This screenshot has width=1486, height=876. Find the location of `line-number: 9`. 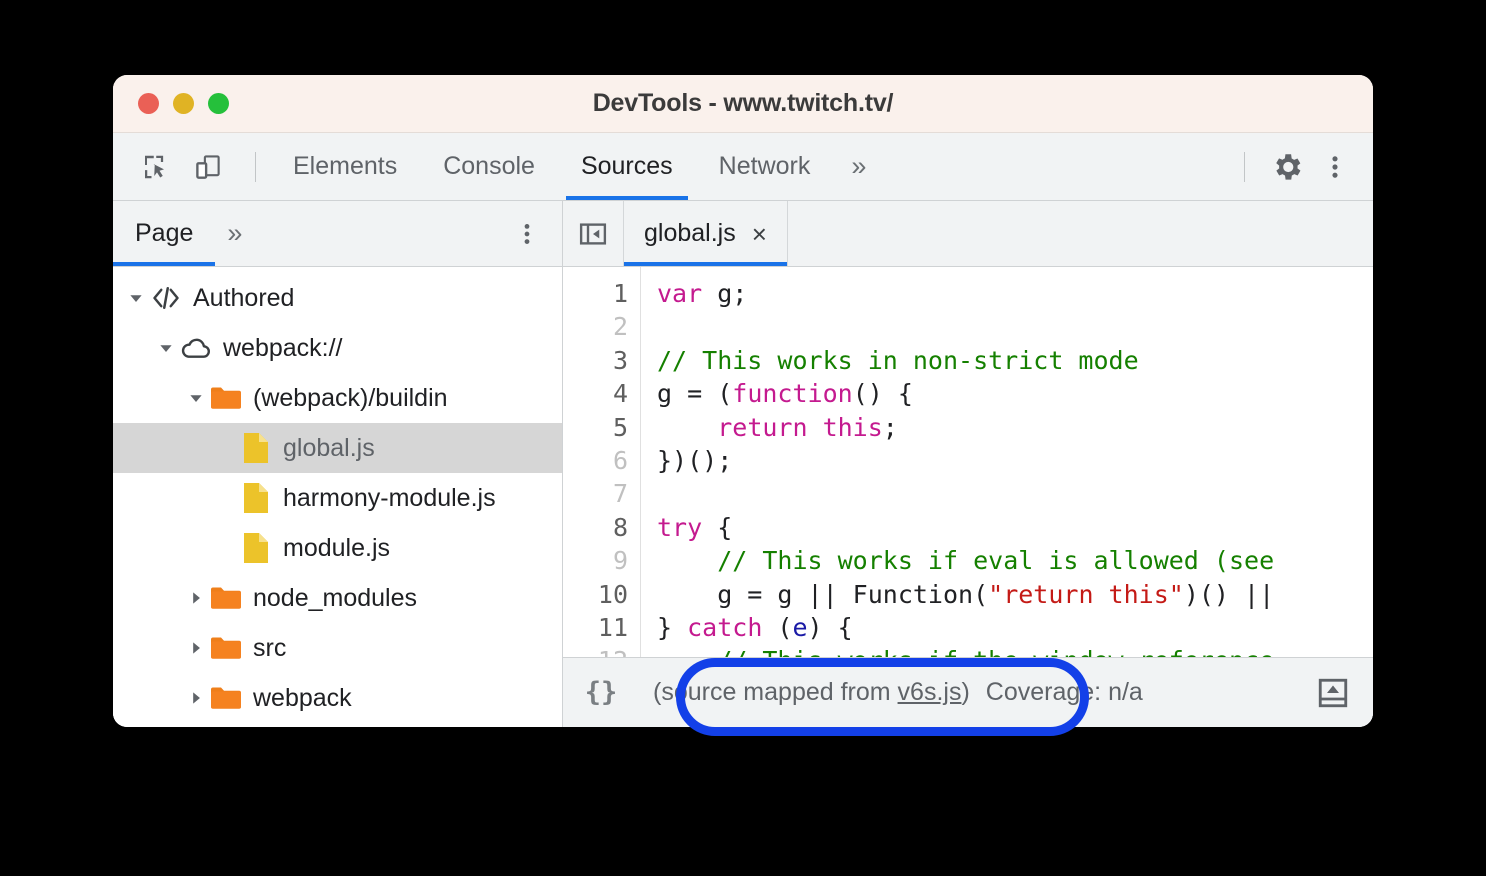

line-number: 9 is located at coordinates (620, 561).